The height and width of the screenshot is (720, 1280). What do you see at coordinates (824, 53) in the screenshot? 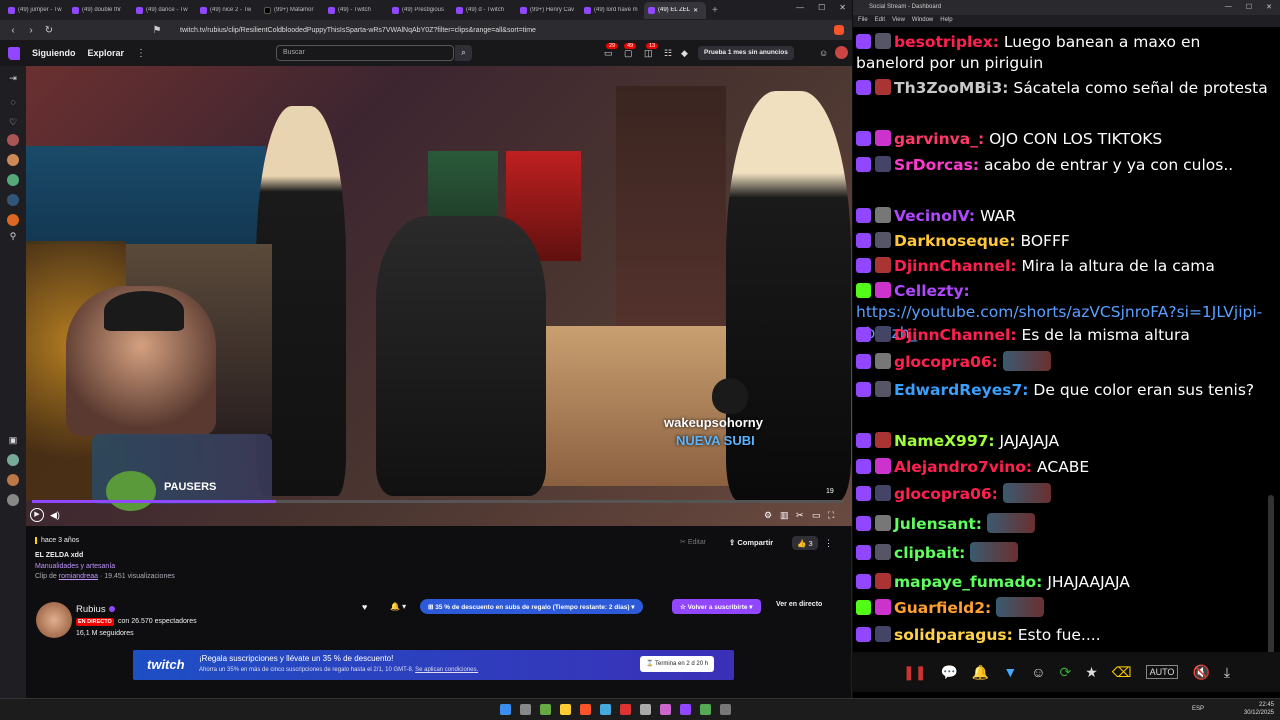
I see `user-icon: ☺` at bounding box center [824, 53].